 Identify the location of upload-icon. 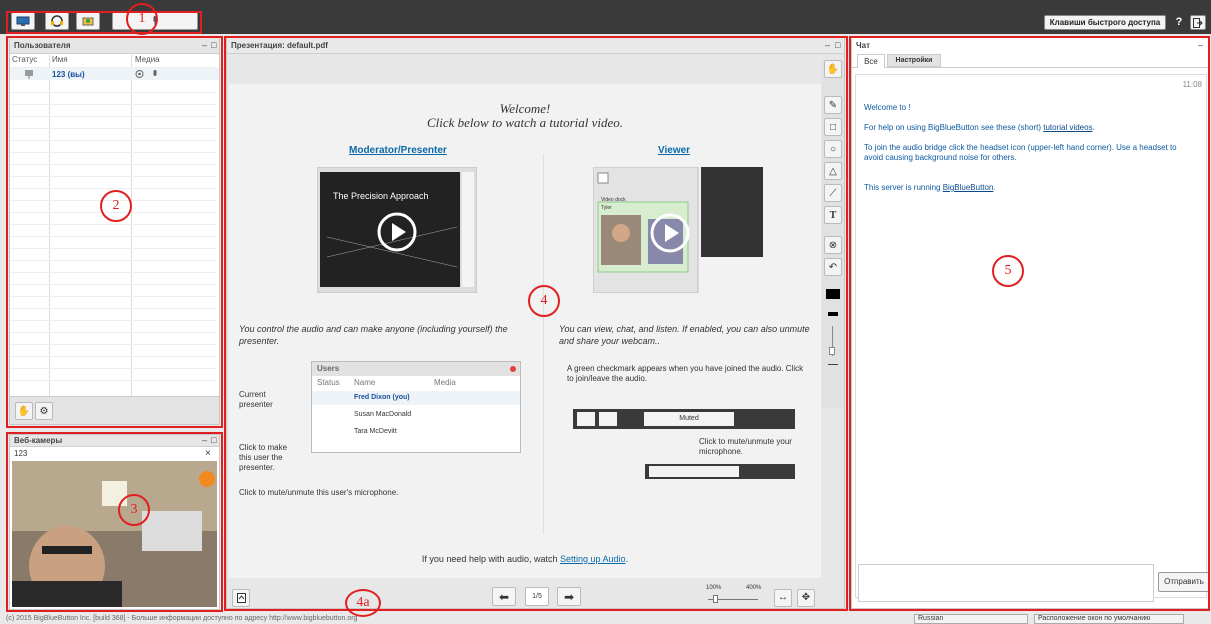
(241, 598).